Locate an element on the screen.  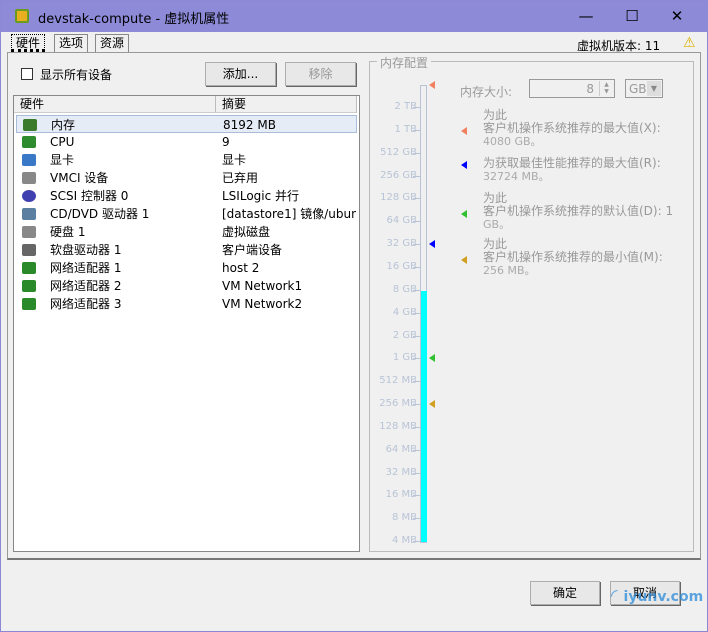
recommendation-note: 为获取最佳性能推荐的最大值(R): 32724 MB。 is located at coordinates (588, 170).